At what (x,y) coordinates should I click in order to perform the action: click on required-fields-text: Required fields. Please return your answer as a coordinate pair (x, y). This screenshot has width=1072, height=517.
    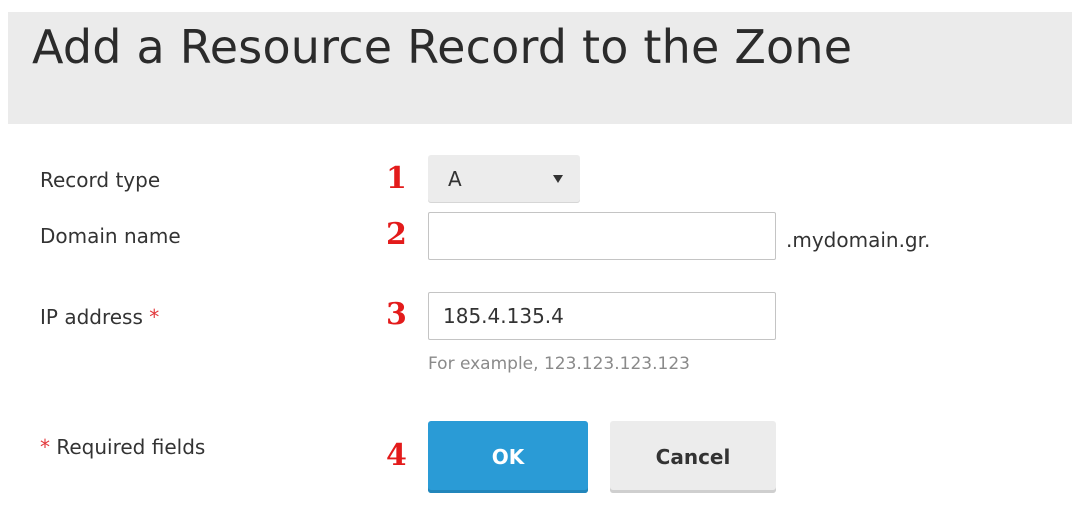
    Looking at the image, I should click on (128, 447).